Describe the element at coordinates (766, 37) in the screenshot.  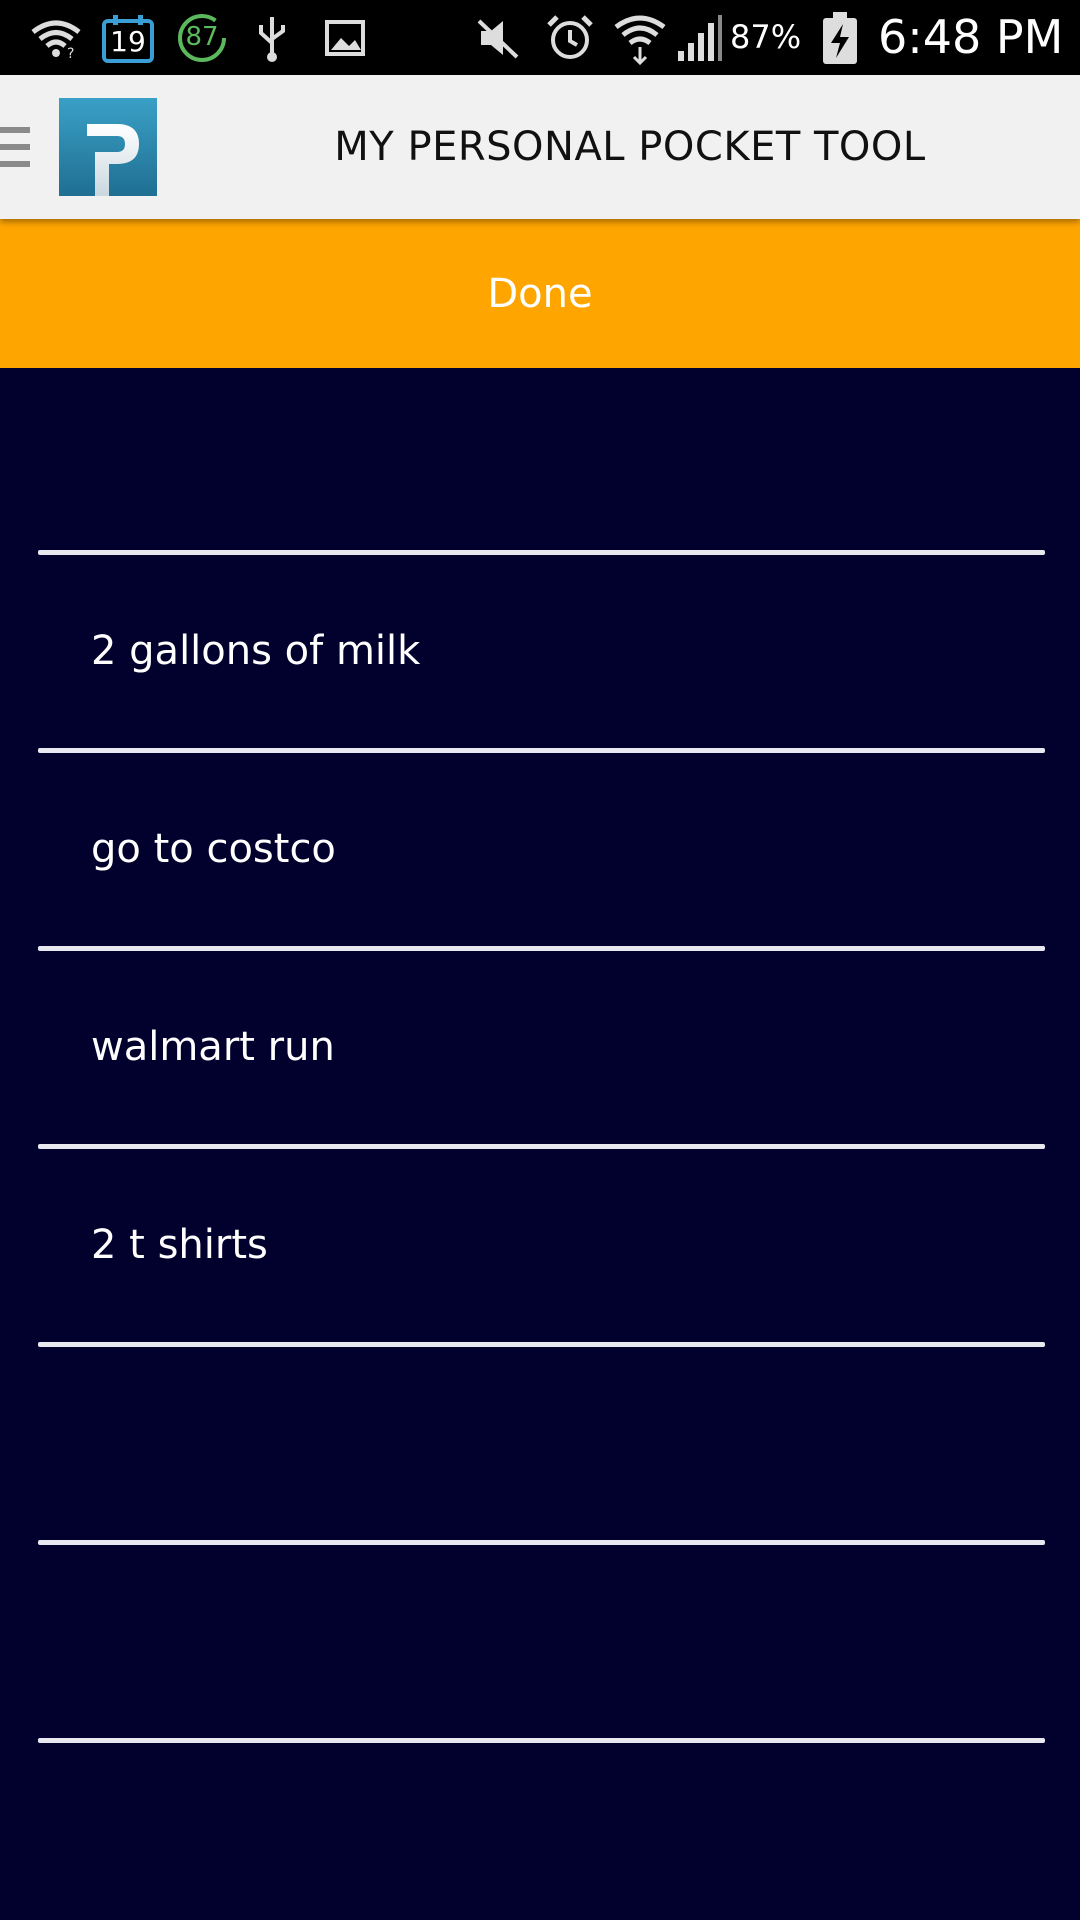
I see `battery-percent-text: 87%` at that location.